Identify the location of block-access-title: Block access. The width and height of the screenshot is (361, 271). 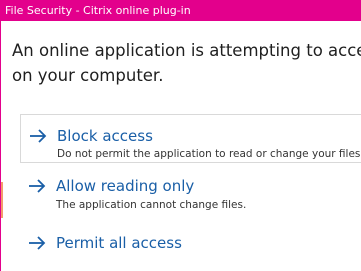
(105, 136).